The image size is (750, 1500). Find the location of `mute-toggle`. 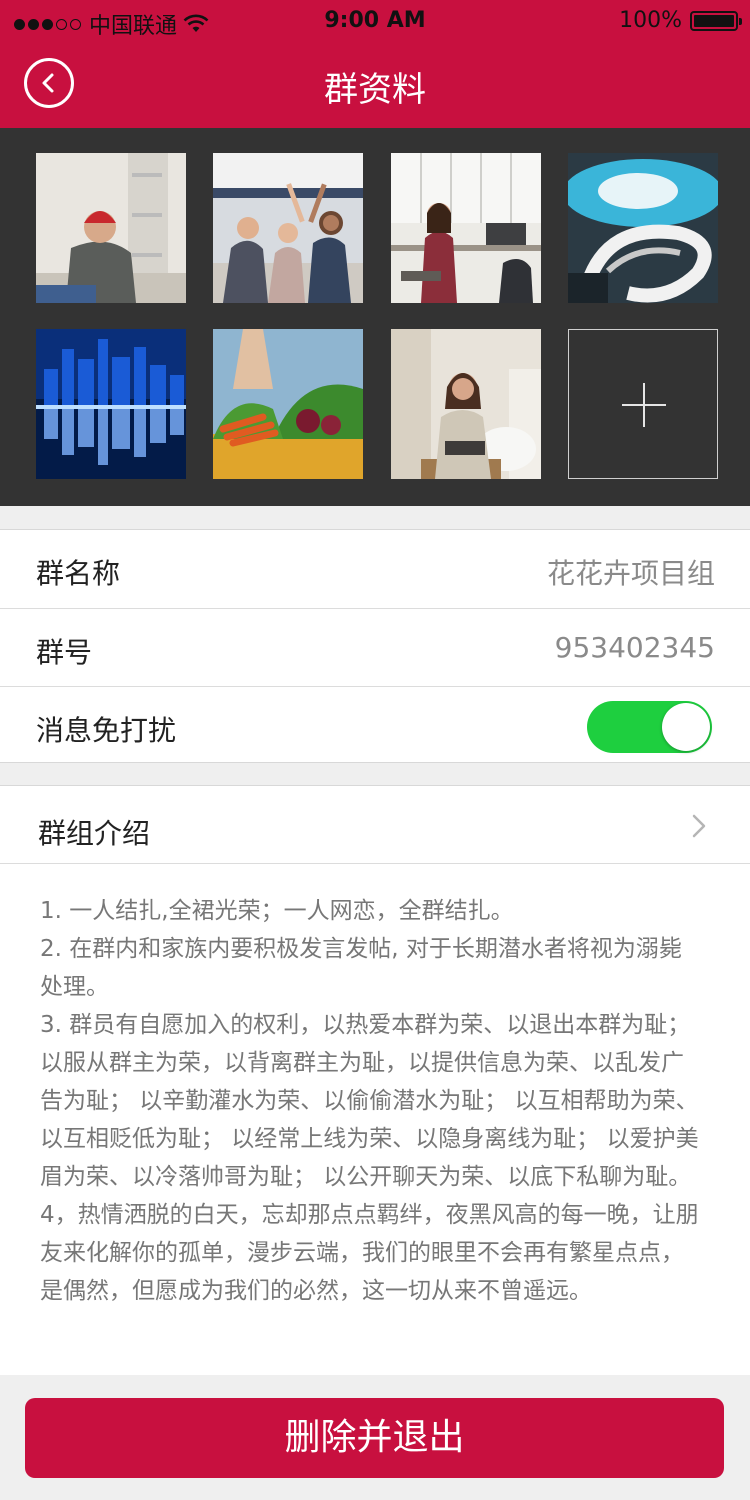

mute-toggle is located at coordinates (649, 727).